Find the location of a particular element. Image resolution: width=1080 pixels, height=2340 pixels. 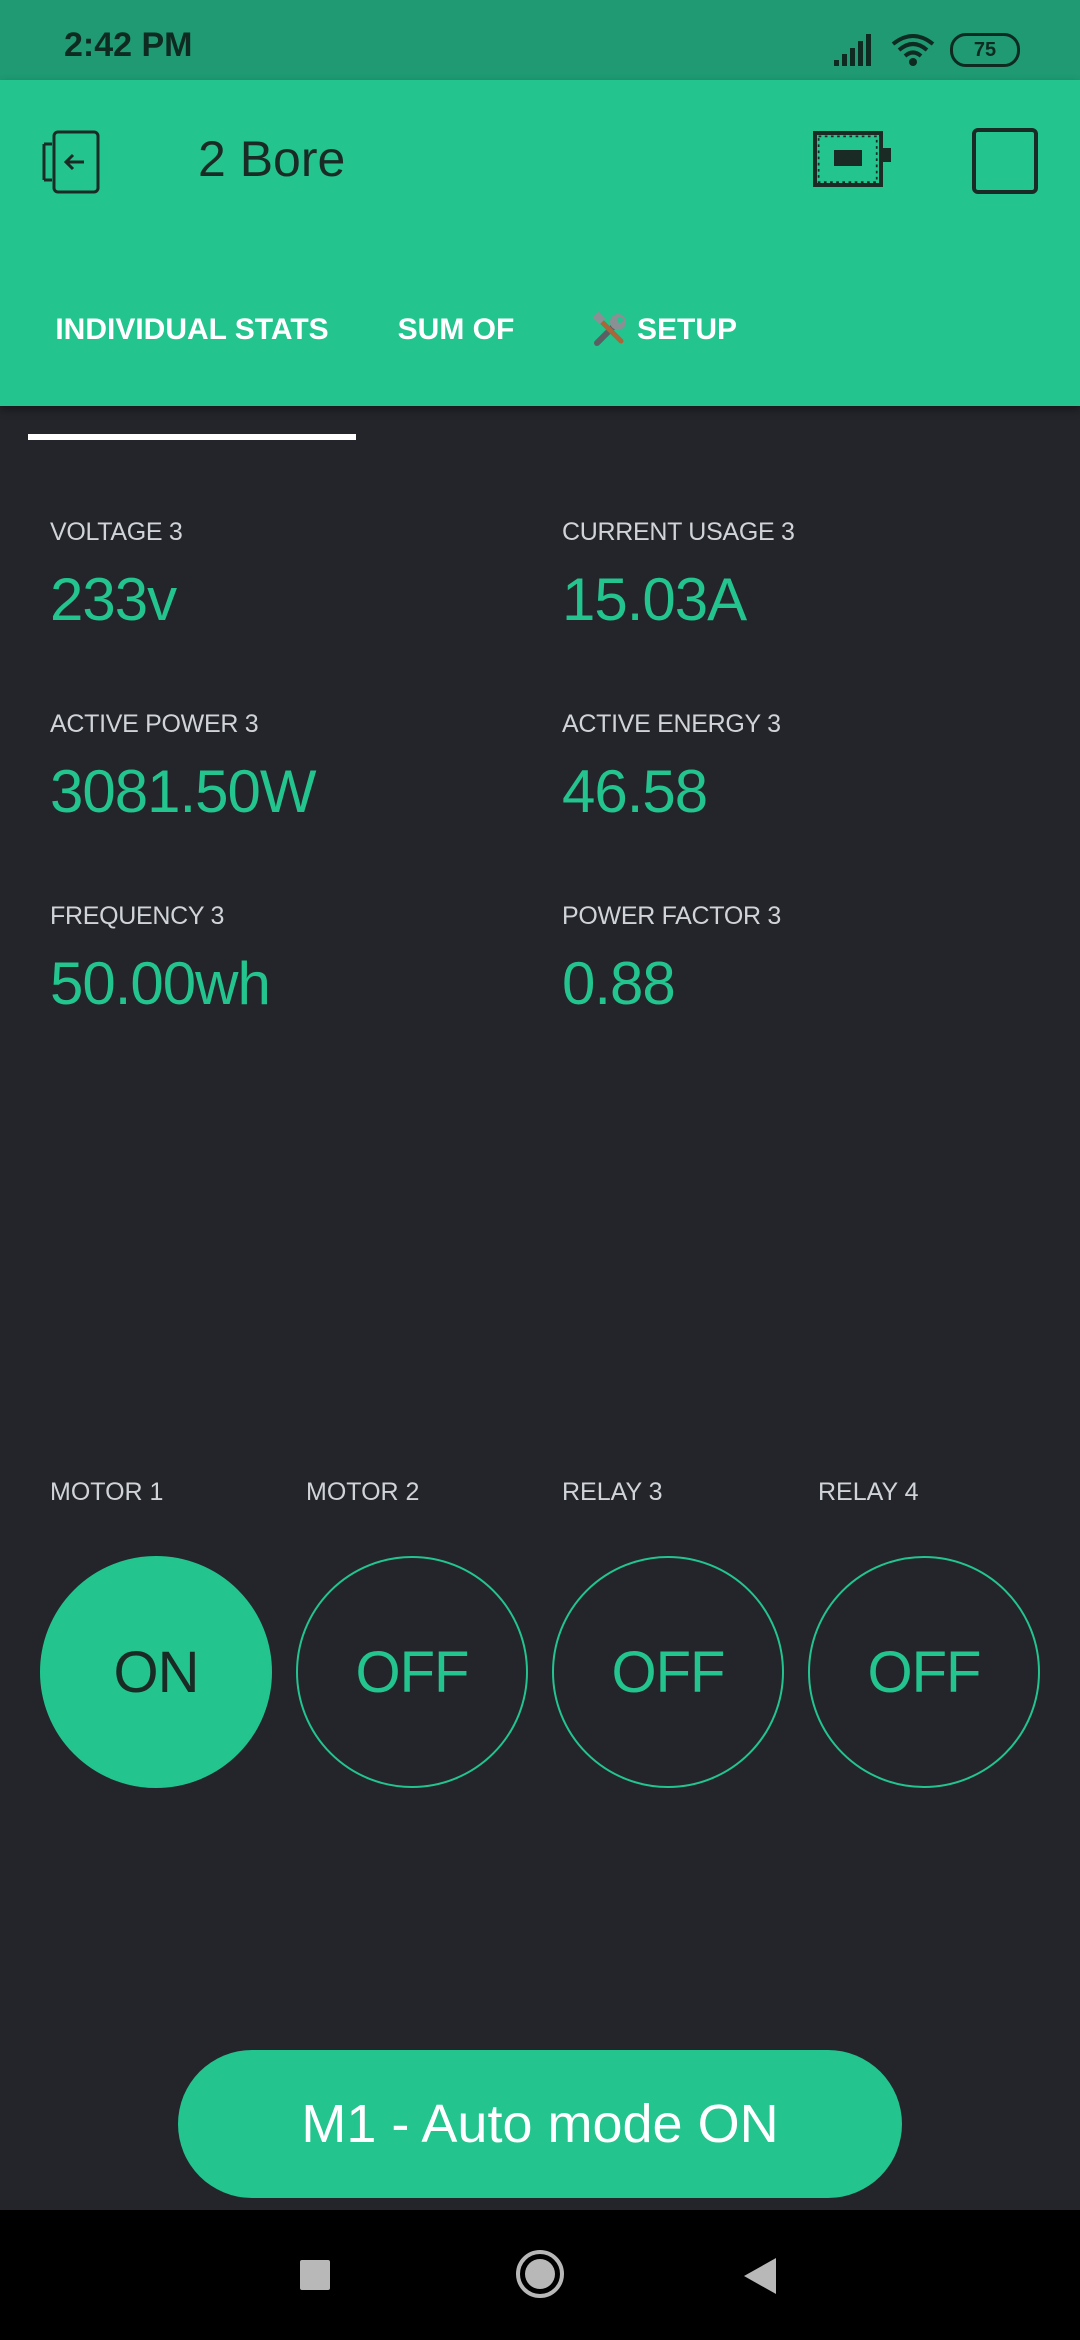

stat-label: ACTIVE POWER 3 is located at coordinates (154, 724).